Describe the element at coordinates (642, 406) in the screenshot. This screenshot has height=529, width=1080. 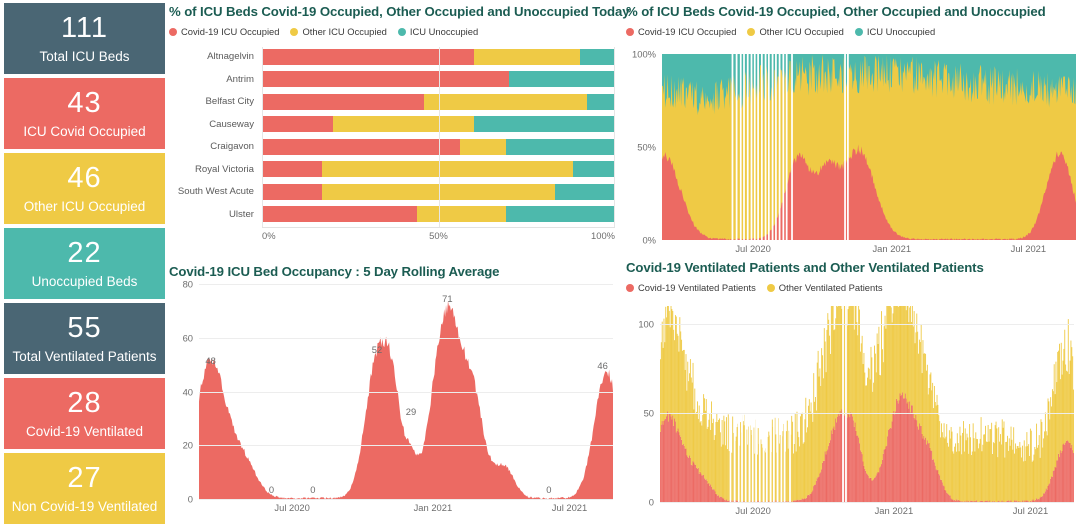
I see `y-axis-ventilated: 0 50 100` at that location.